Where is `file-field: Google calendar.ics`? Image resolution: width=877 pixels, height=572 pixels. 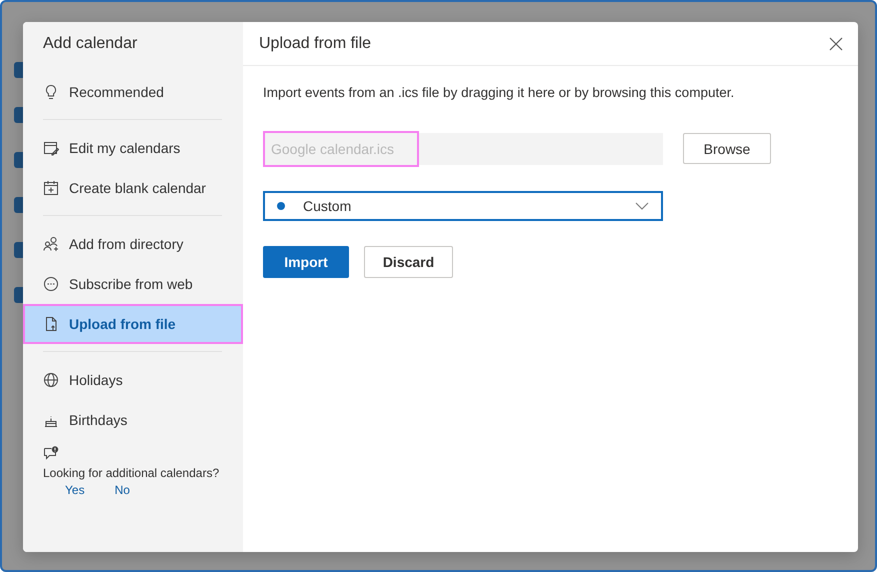
file-field: Google calendar.ics is located at coordinates (463, 149).